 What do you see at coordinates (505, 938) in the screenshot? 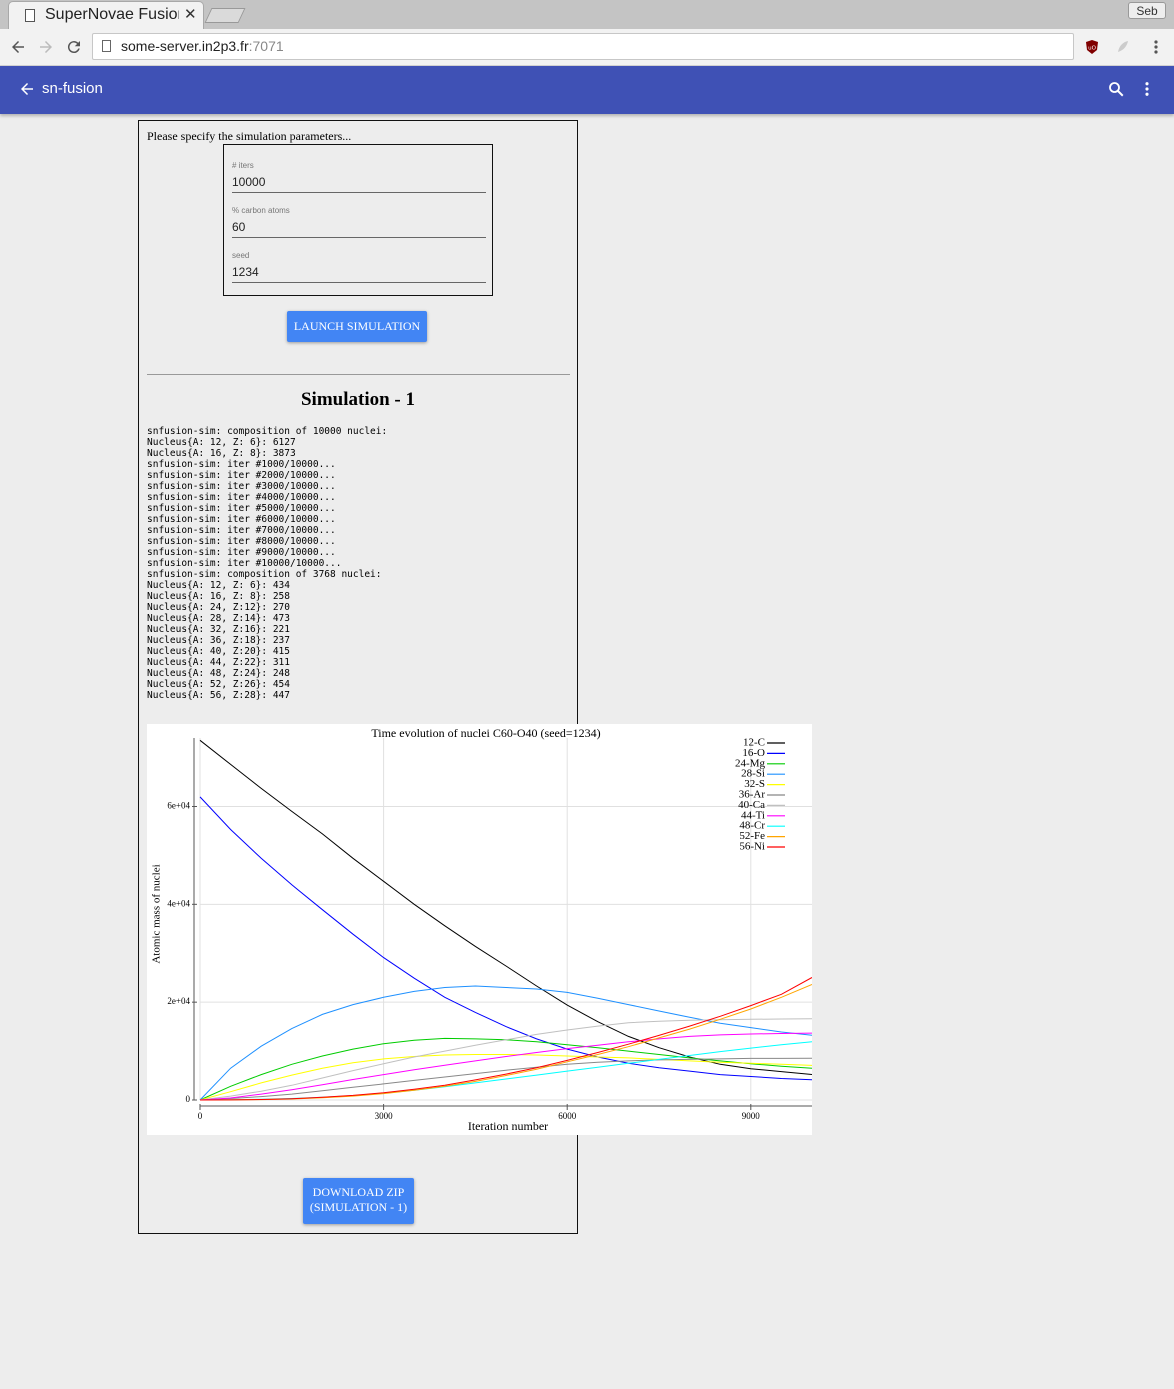
I see `series-line-16-O` at bounding box center [505, 938].